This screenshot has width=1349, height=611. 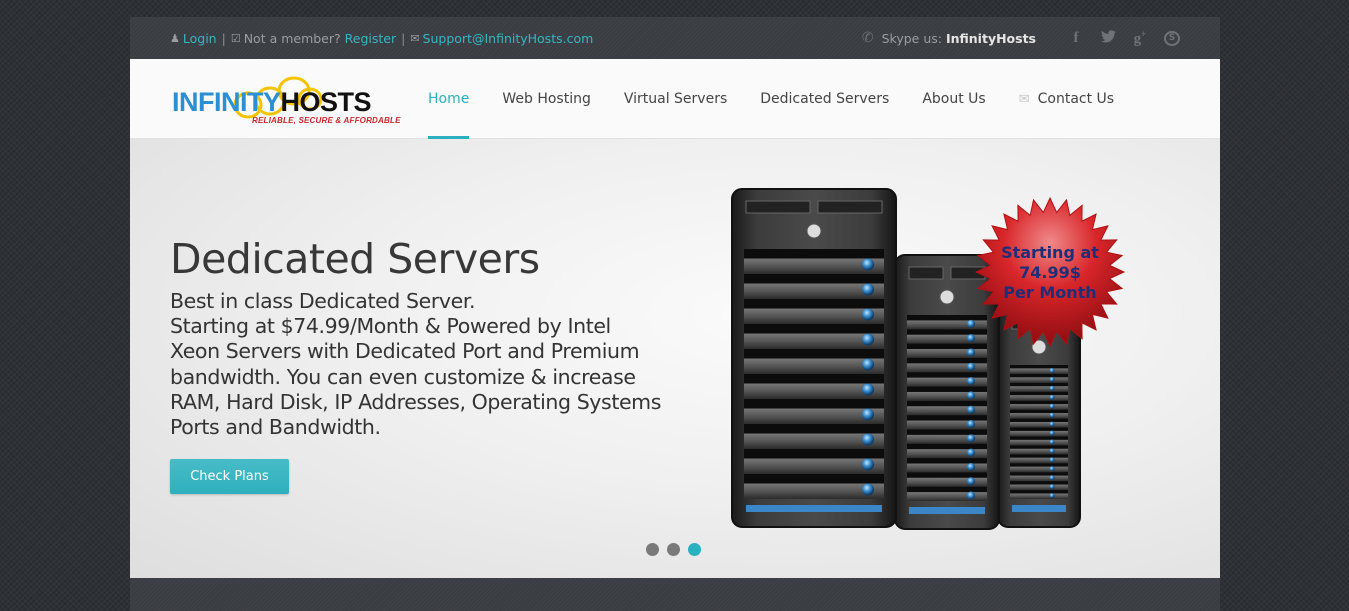 I want to click on badge-text-line-2: 74.99$, so click(x=1050, y=272).